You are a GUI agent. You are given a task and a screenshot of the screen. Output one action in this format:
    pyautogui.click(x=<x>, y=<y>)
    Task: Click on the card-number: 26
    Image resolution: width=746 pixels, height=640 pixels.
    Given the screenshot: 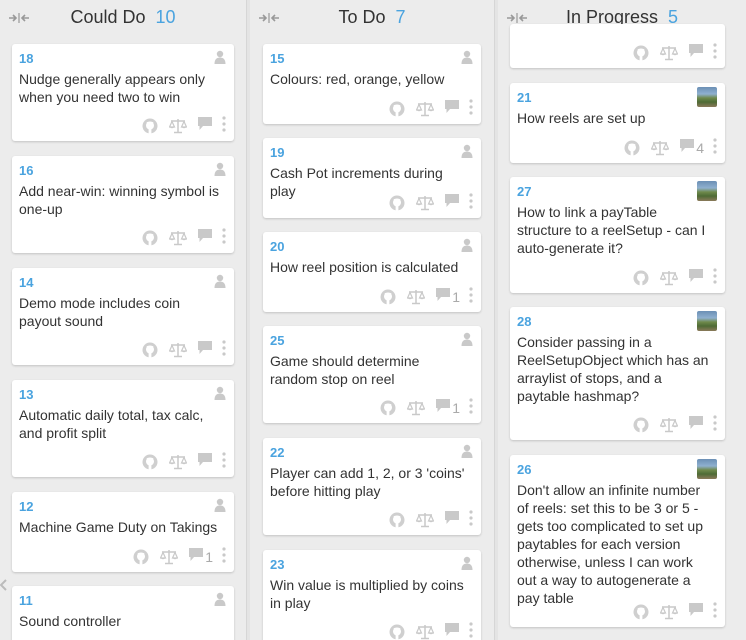 What is the action you would take?
    pyautogui.click(x=524, y=469)
    